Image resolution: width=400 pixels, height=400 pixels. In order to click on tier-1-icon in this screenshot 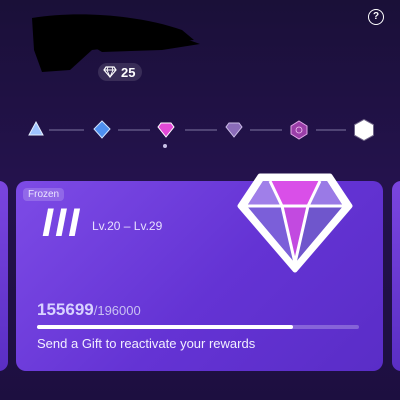, I will do `click(36, 128)`.